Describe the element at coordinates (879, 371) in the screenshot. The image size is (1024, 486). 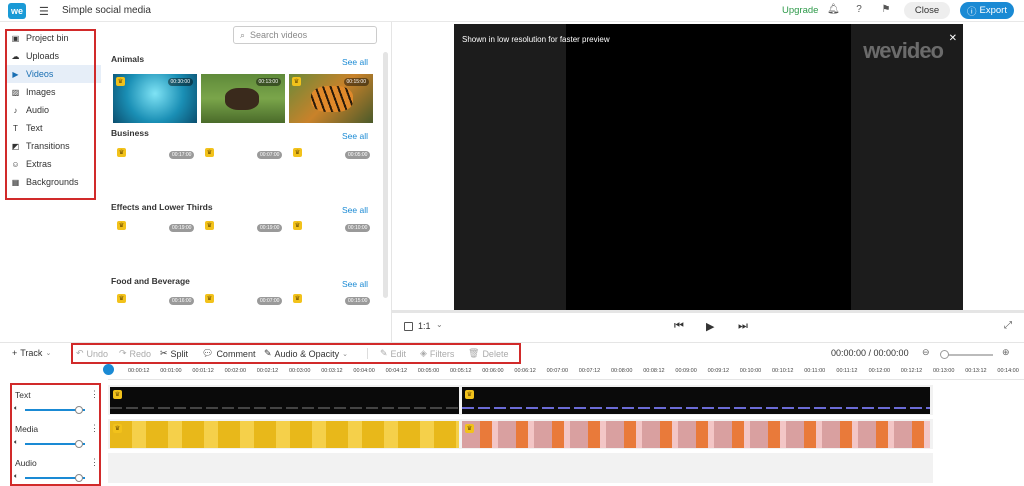
I see `ruler-tick-label: 00:12:00` at that location.